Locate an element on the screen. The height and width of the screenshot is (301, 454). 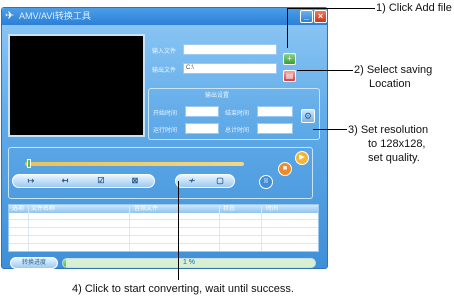
file-list-table: 选项 文件名称 音频文件 状态 时间 is located at coordinates (163, 228).